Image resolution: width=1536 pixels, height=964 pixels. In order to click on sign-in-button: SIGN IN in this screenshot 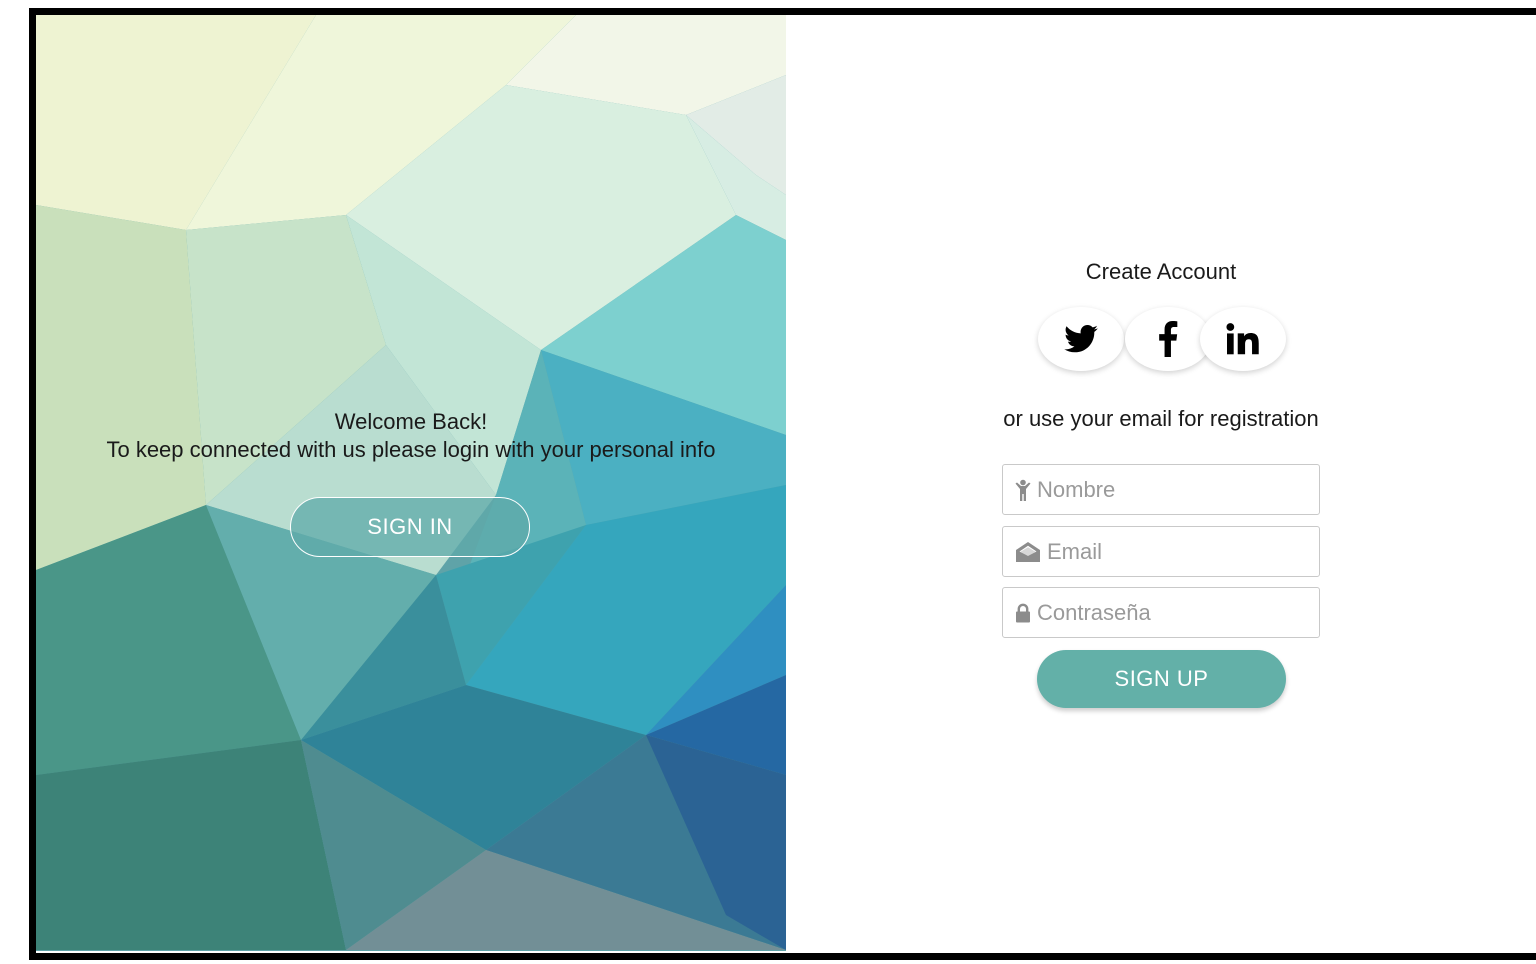, I will do `click(410, 527)`.